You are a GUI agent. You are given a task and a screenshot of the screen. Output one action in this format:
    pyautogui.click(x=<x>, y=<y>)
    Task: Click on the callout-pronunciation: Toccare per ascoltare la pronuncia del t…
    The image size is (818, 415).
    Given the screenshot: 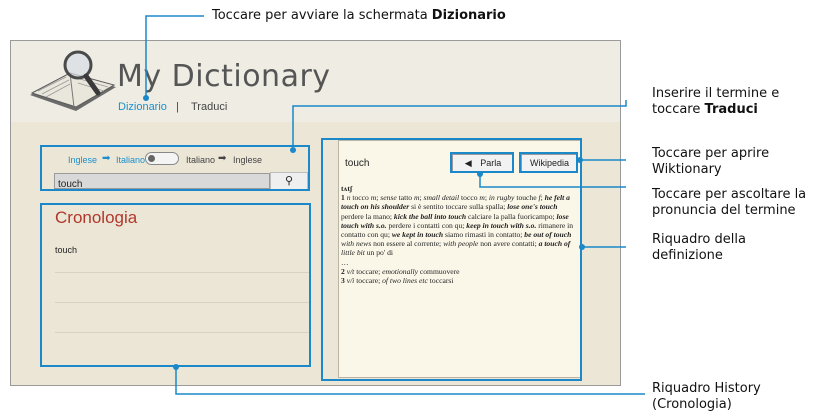 What is the action you would take?
    pyautogui.click(x=729, y=202)
    